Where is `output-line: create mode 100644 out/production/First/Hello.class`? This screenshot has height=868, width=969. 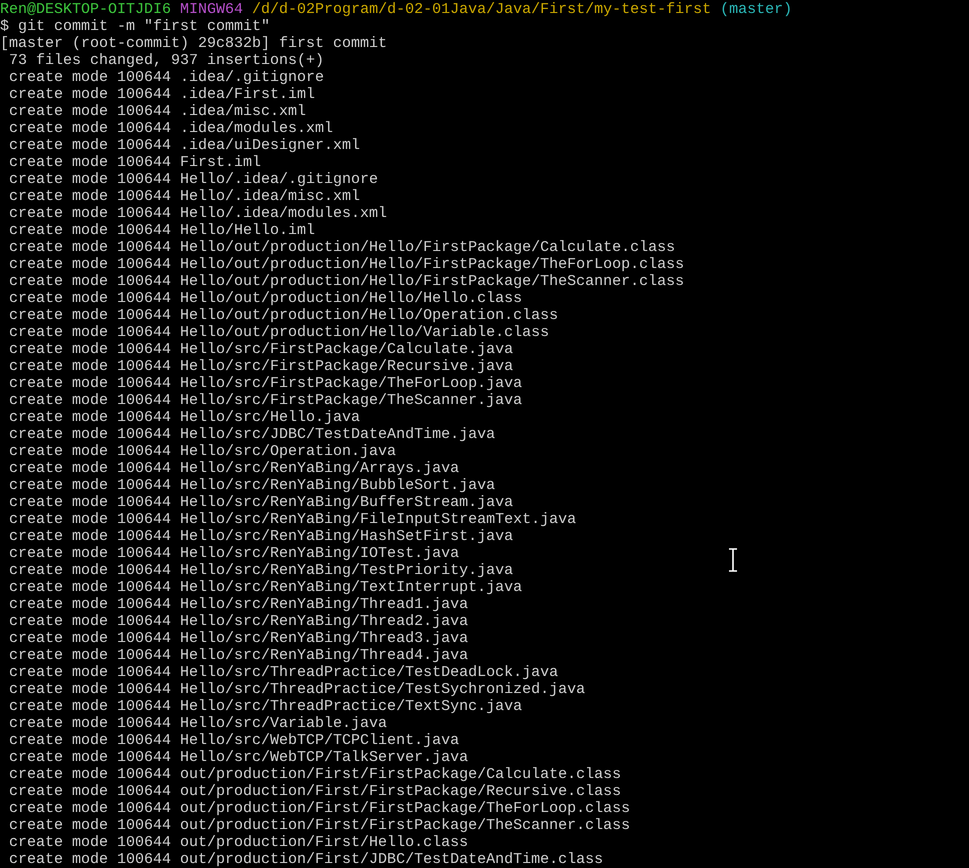
output-line: create mode 100644 out/production/First/Hello.class is located at coordinates (238, 842).